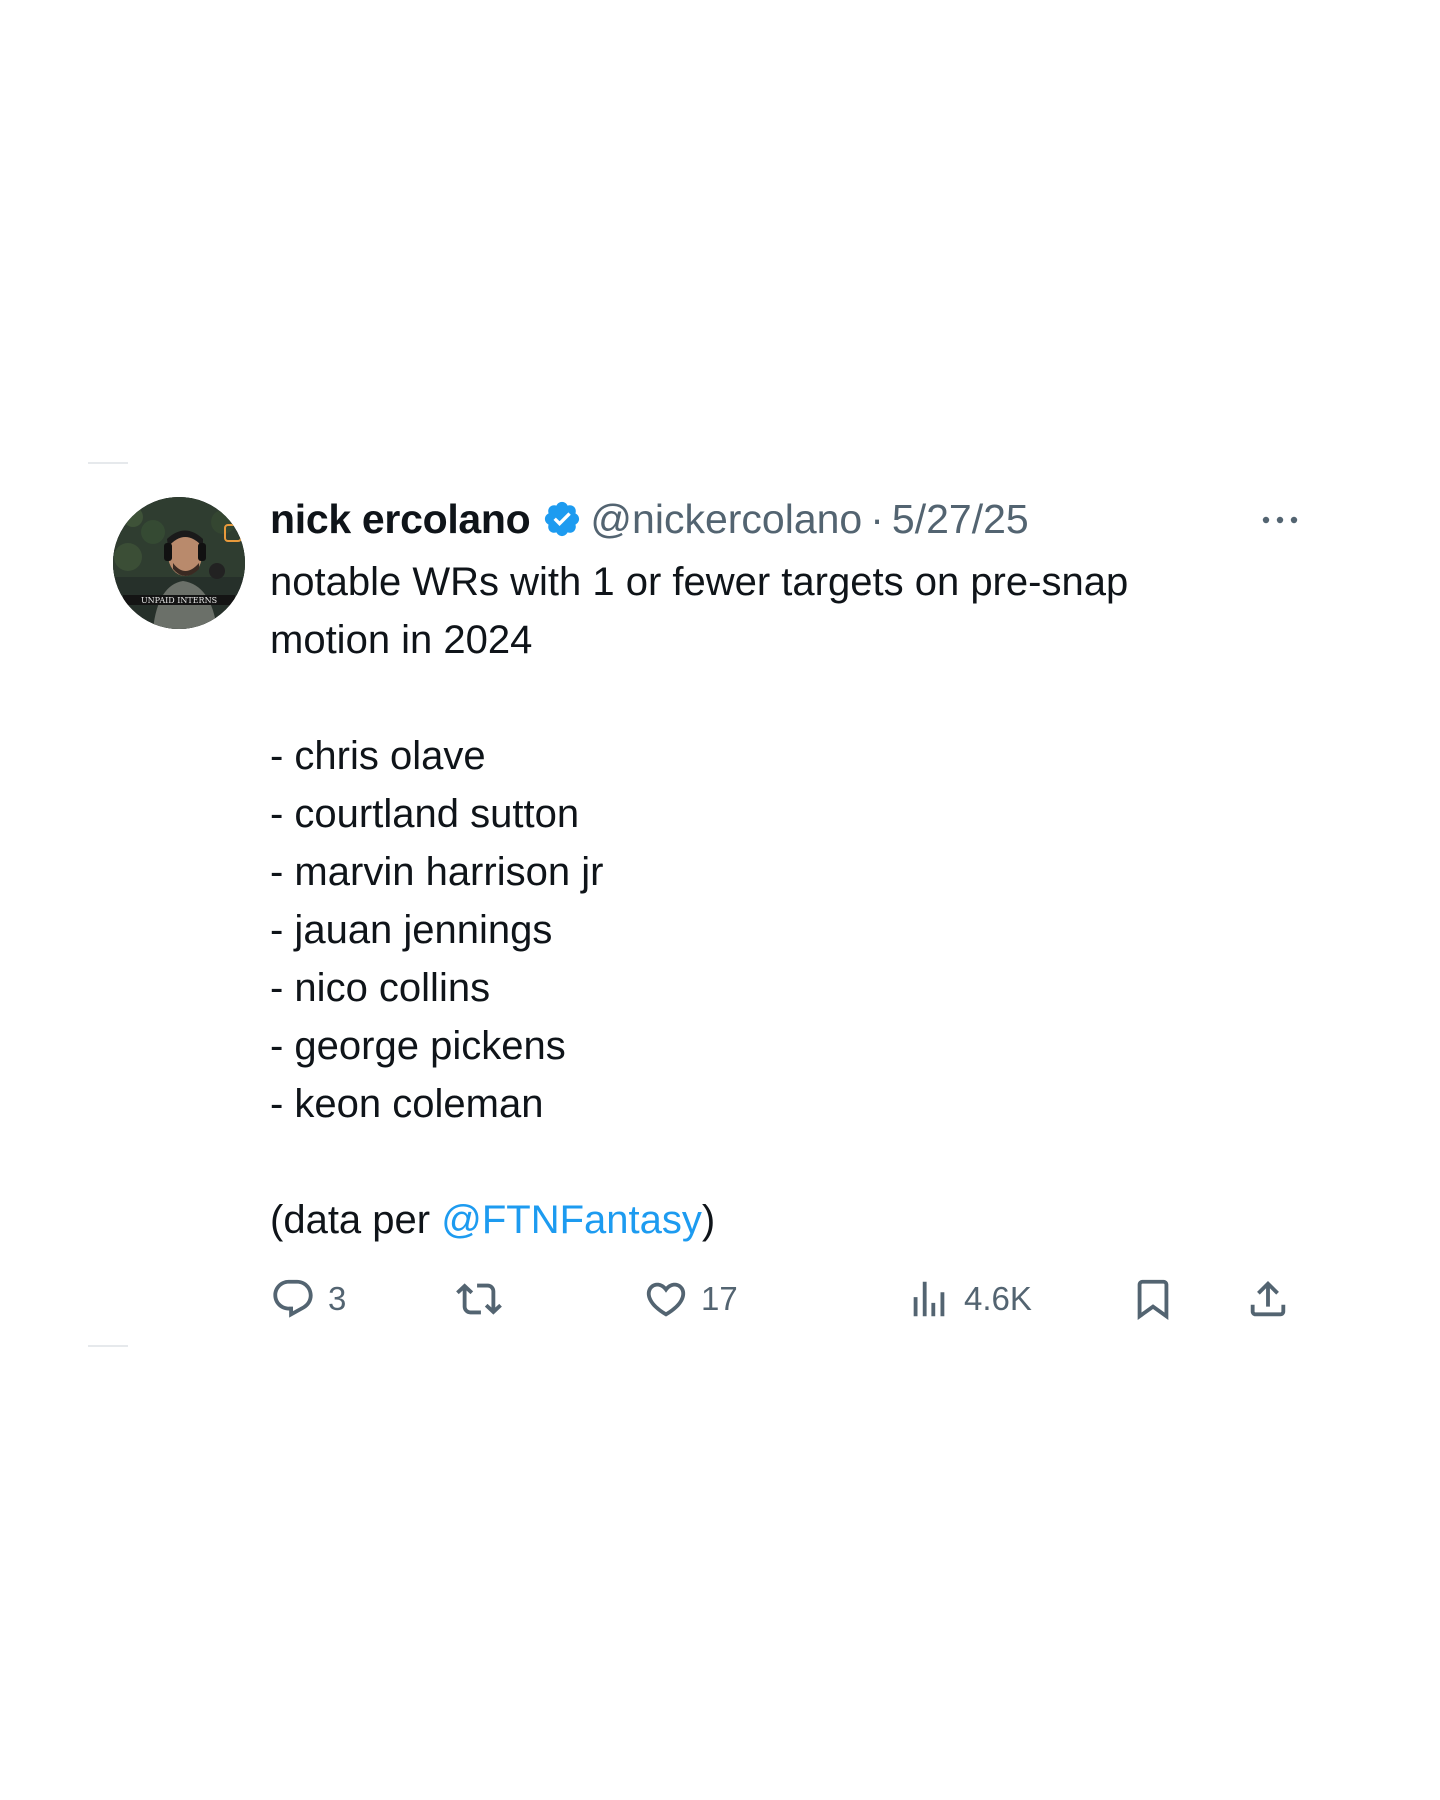  Describe the element at coordinates (719, 1298) in the screenshot. I see `like-count: 17` at that location.